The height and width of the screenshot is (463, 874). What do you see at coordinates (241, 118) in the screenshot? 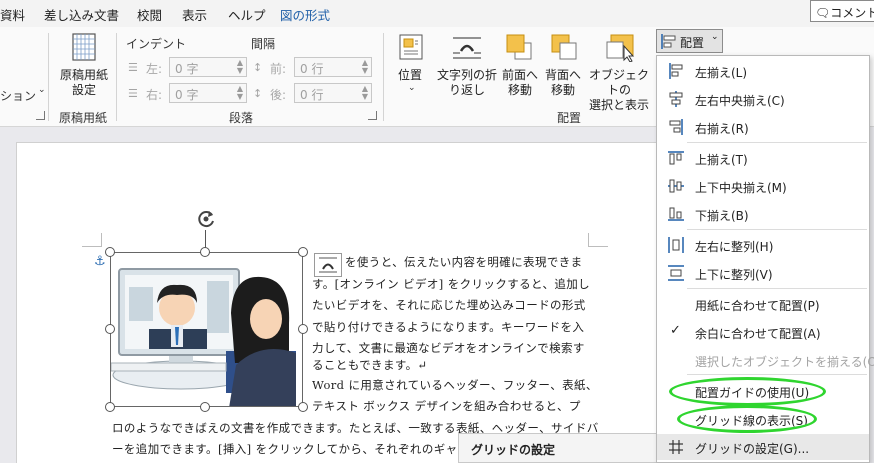
I see `group-label-paragraph: 段落` at bounding box center [241, 118].